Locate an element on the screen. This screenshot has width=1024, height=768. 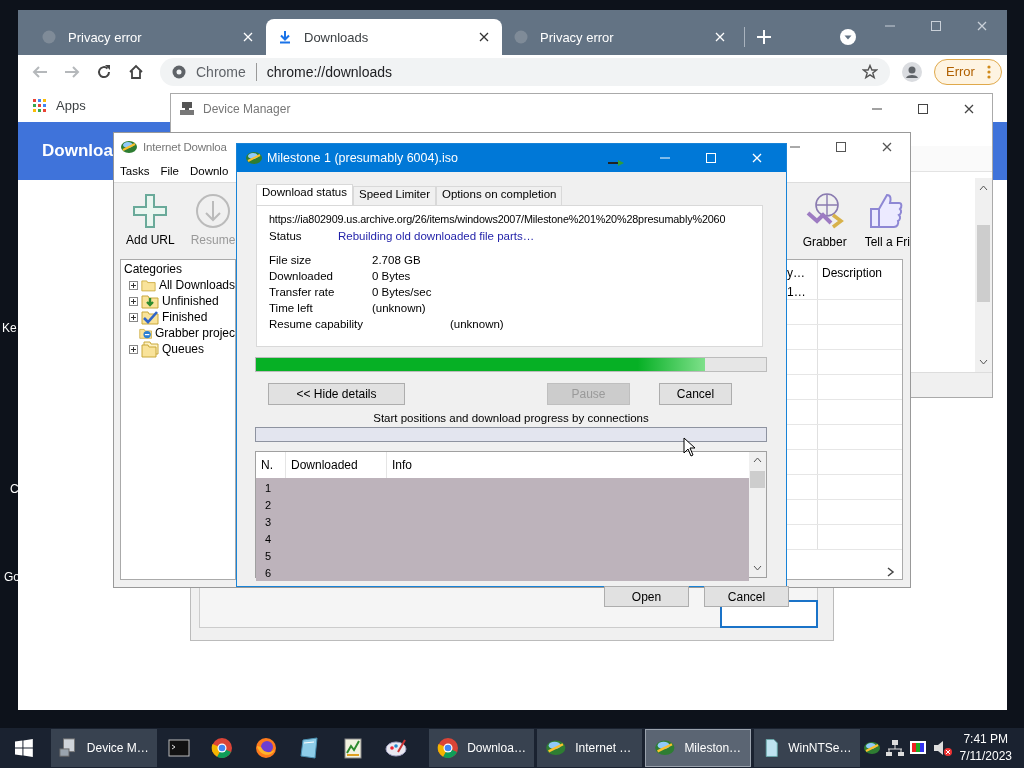
tree-item: Grabber projec is located at coordinates (179, 333).